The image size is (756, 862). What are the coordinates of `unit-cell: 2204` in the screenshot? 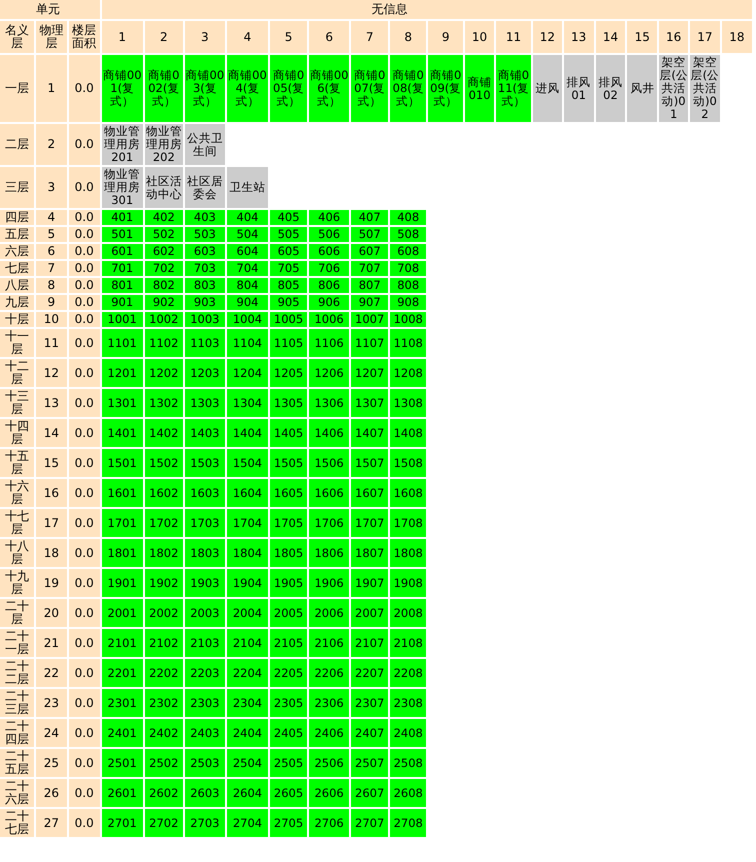 It's located at (247, 673).